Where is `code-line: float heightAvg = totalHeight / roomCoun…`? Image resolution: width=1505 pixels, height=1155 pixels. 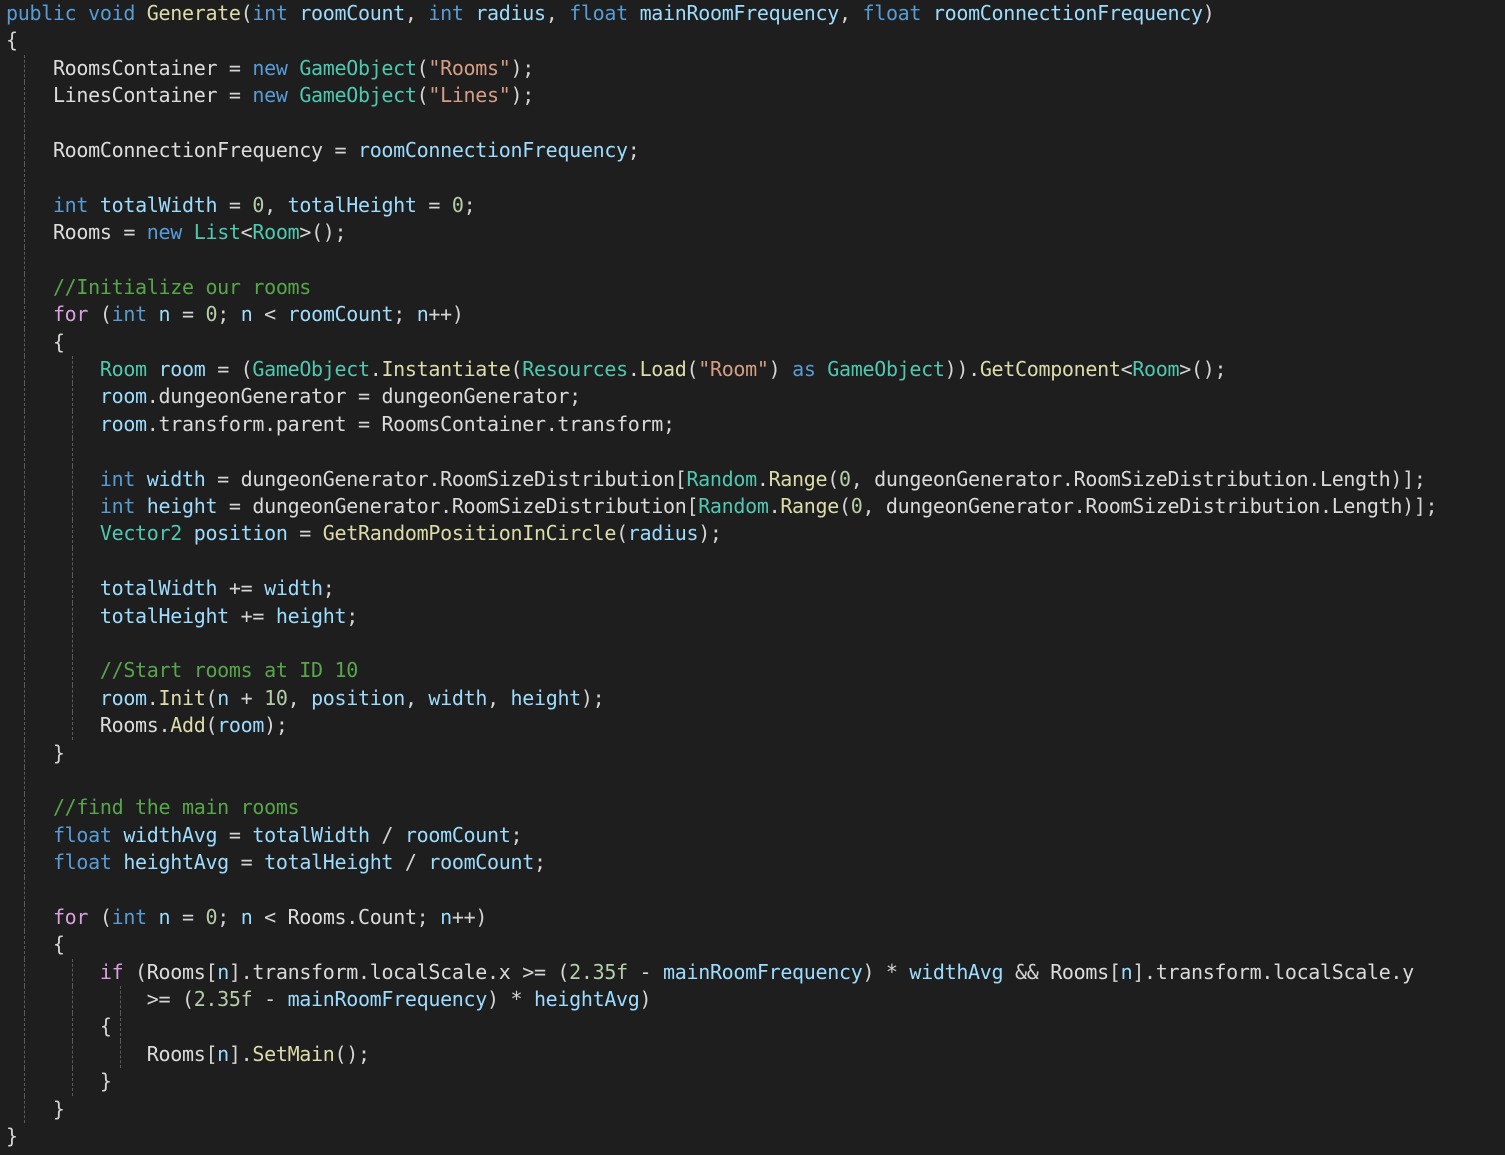
code-line: float heightAvg = totalHeight / roomCoun… is located at coordinates (752, 863).